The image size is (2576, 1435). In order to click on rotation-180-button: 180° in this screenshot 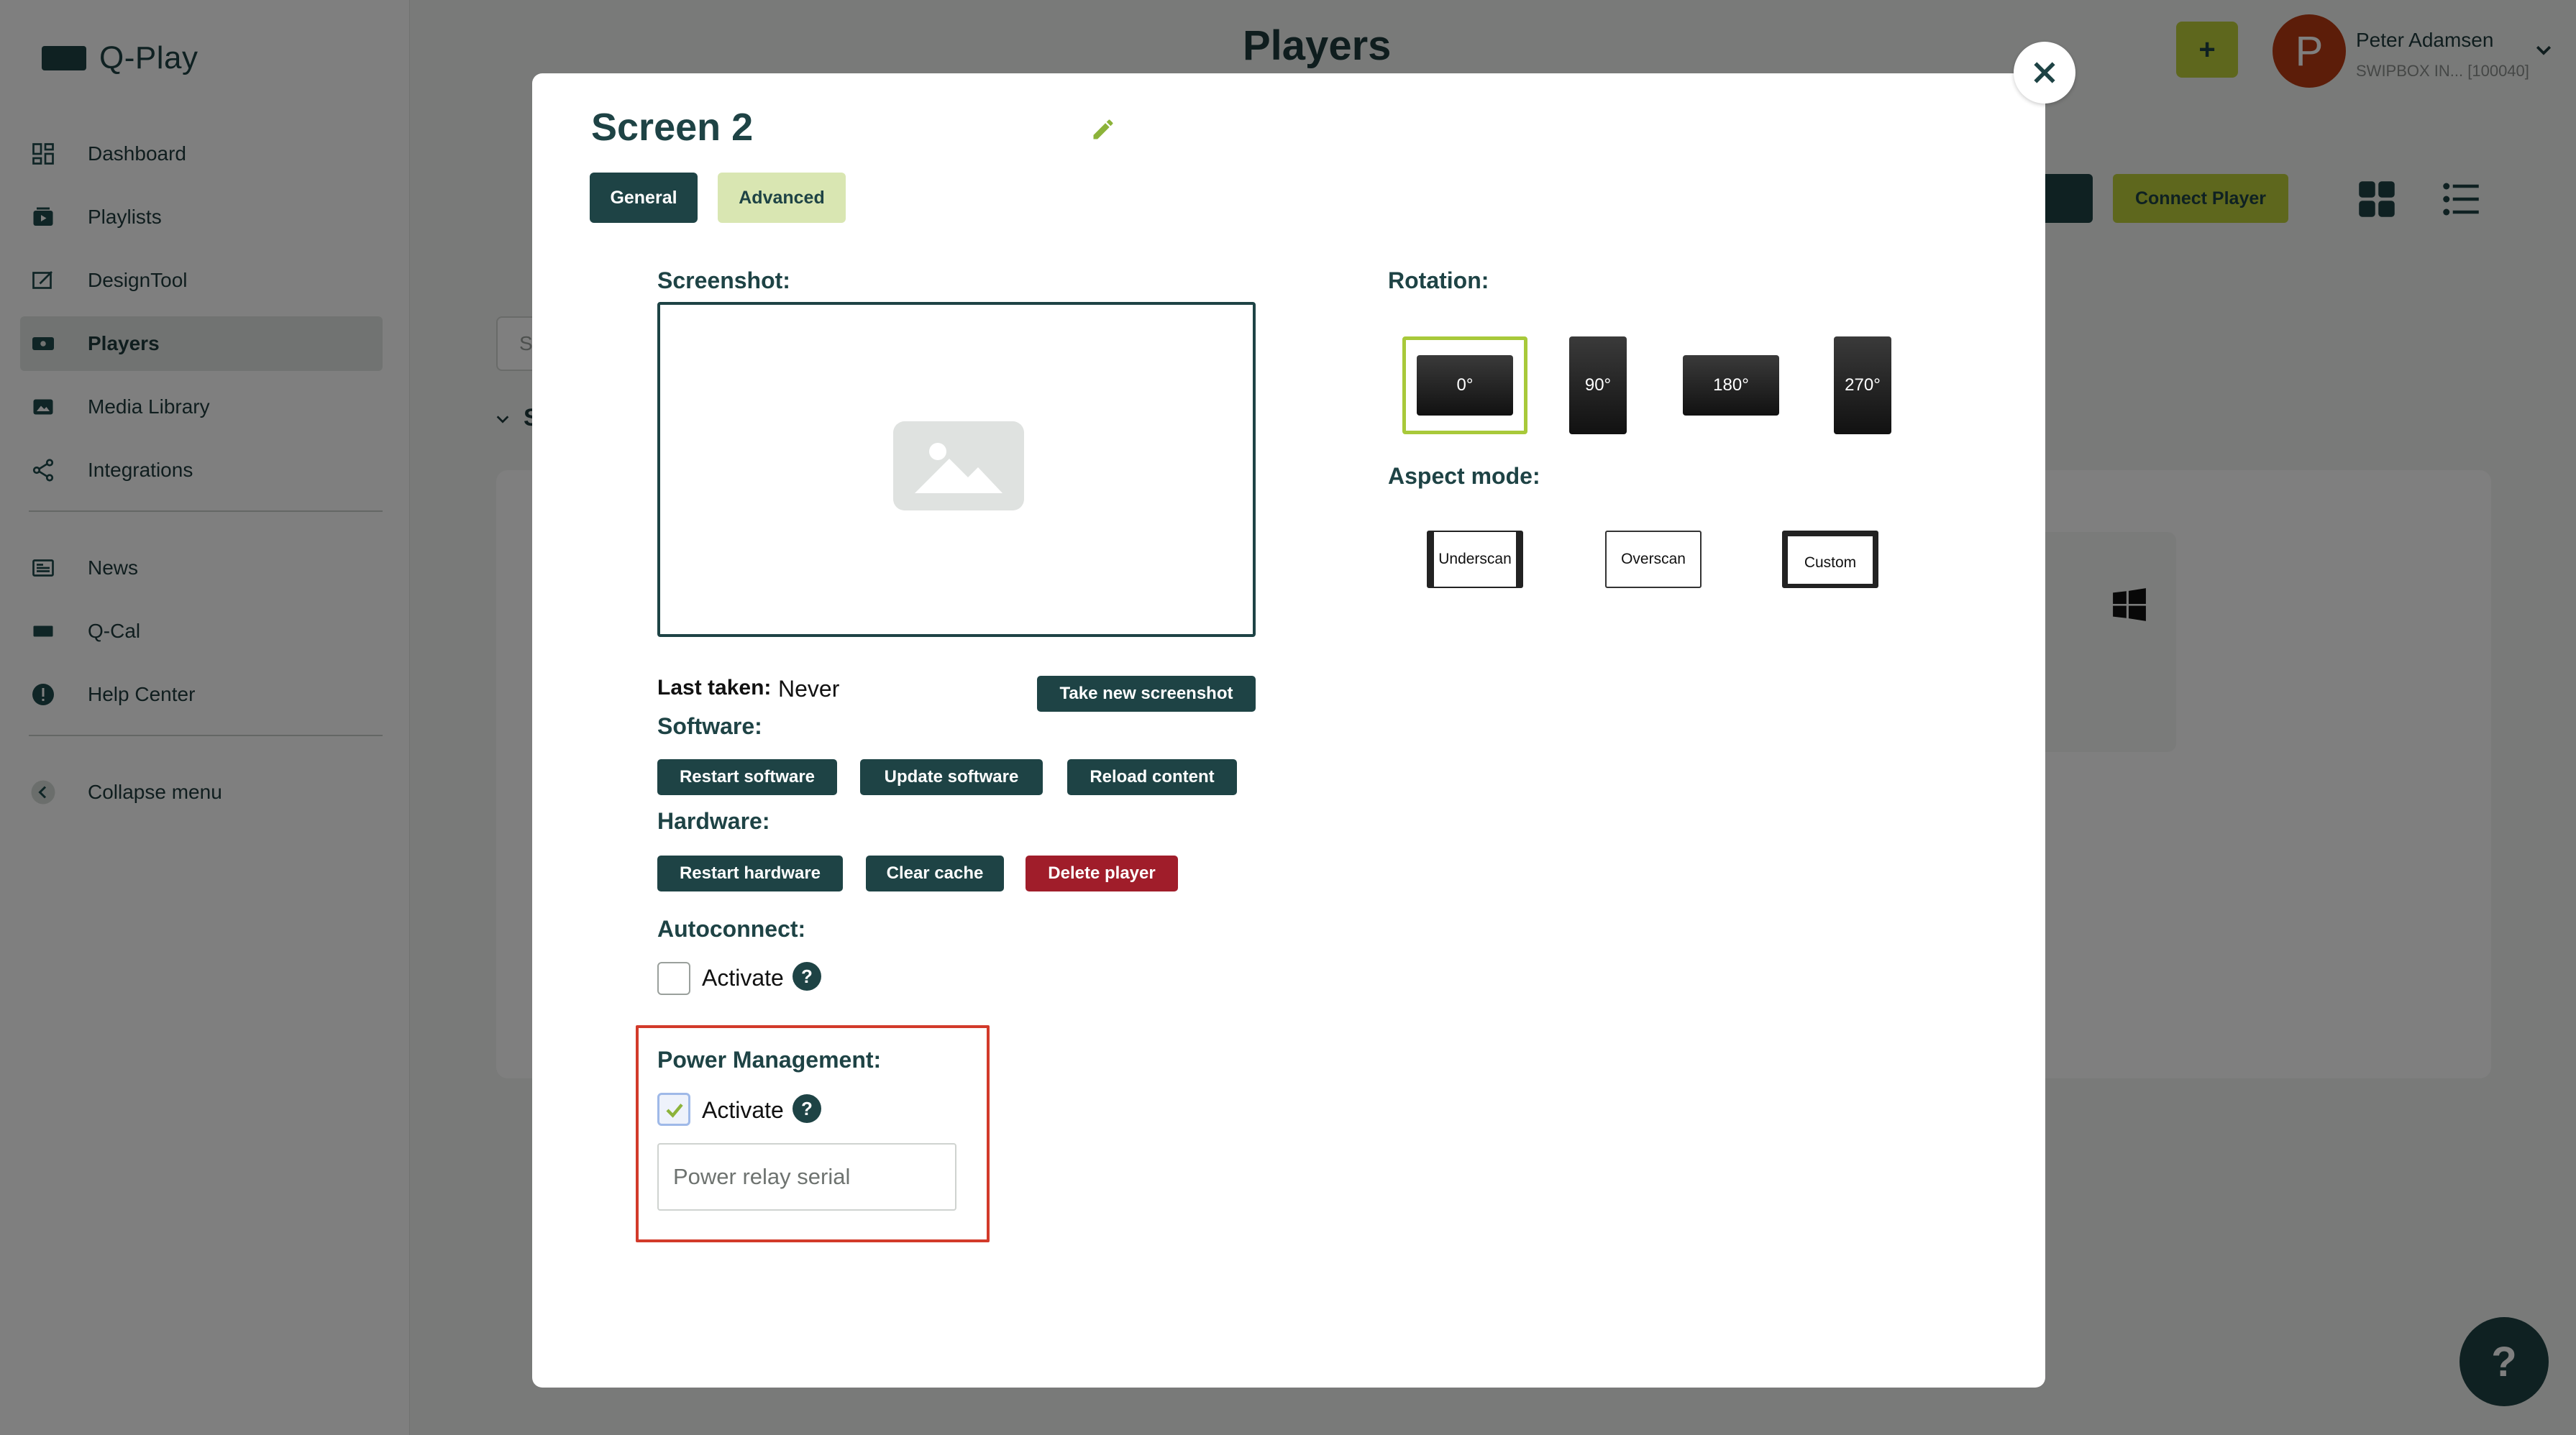, I will do `click(1731, 385)`.